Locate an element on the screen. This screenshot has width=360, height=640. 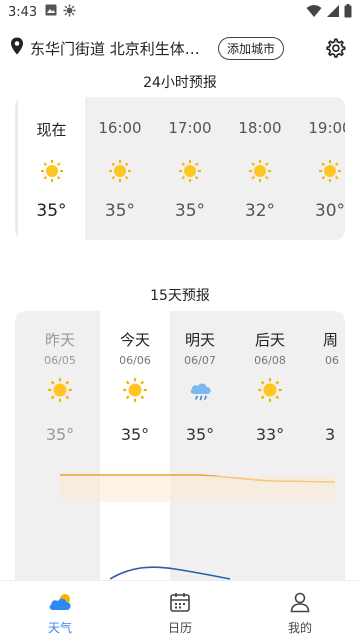
hourly-item: 16:00 35° is located at coordinates (120, 168).